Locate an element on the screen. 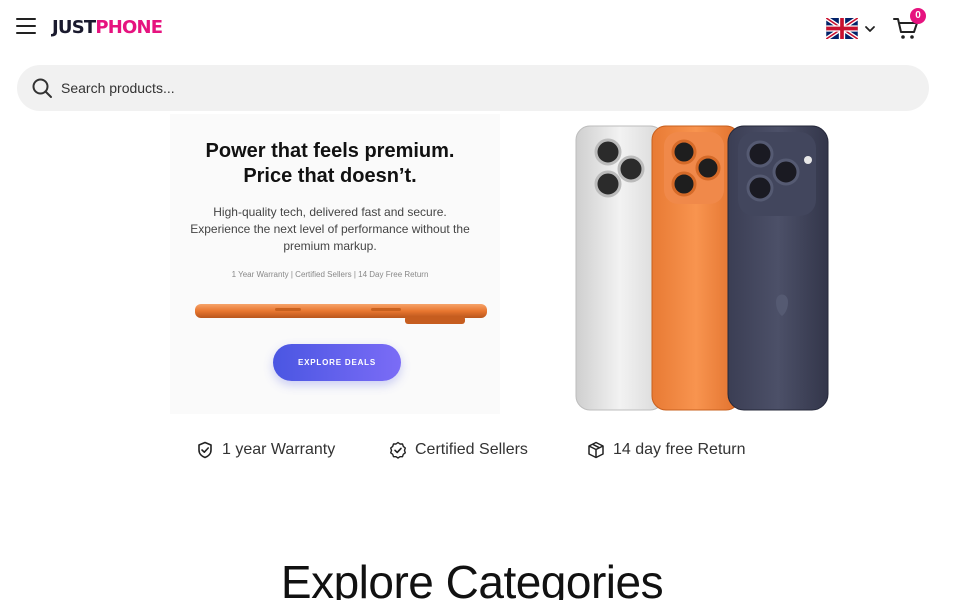  search-input is located at coordinates (471, 88).